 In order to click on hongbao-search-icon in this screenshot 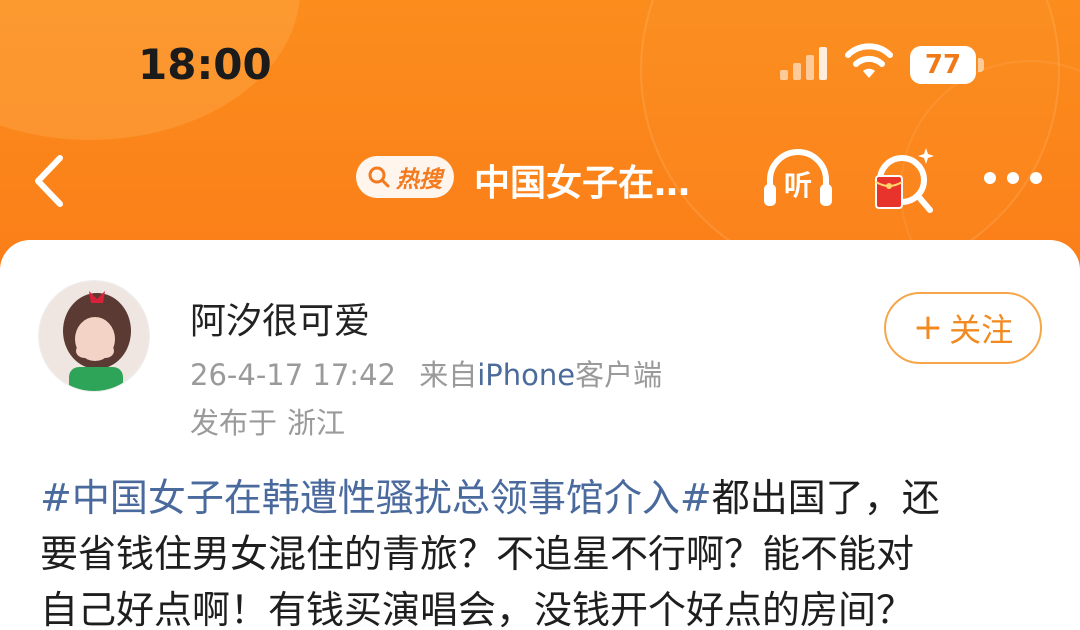, I will do `click(904, 180)`.